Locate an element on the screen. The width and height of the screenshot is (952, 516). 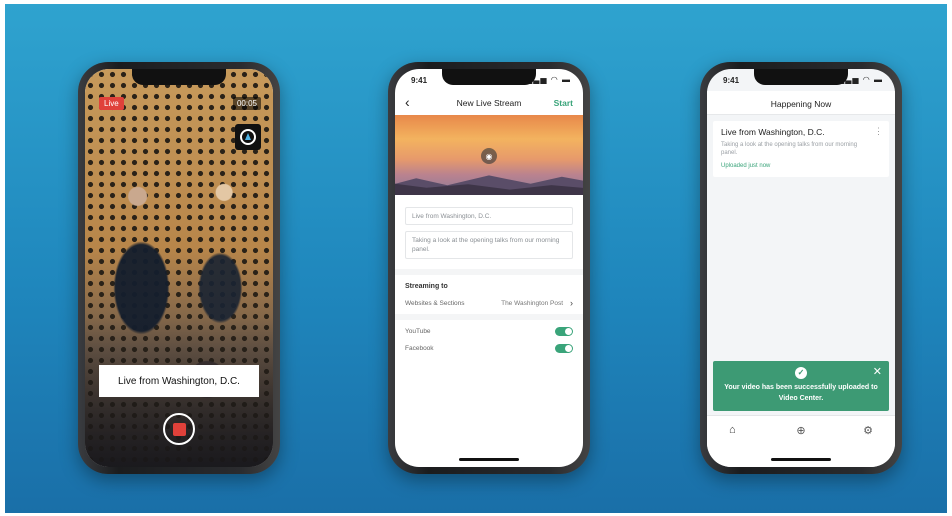
more-options-icon: ⋮ is located at coordinates (878, 131).